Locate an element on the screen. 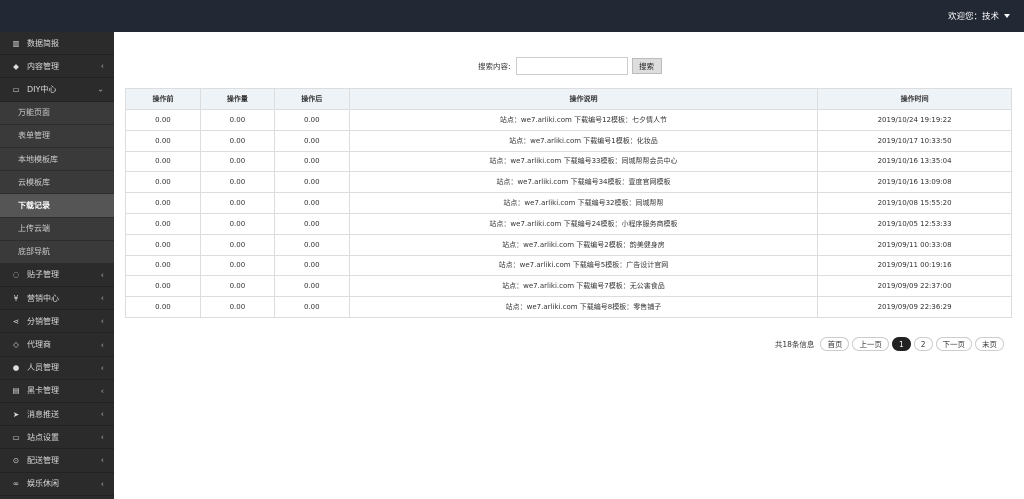 This screenshot has width=1024, height=499. sidebar-item-7: ▭ 站点设置 ‹ is located at coordinates (57, 438).